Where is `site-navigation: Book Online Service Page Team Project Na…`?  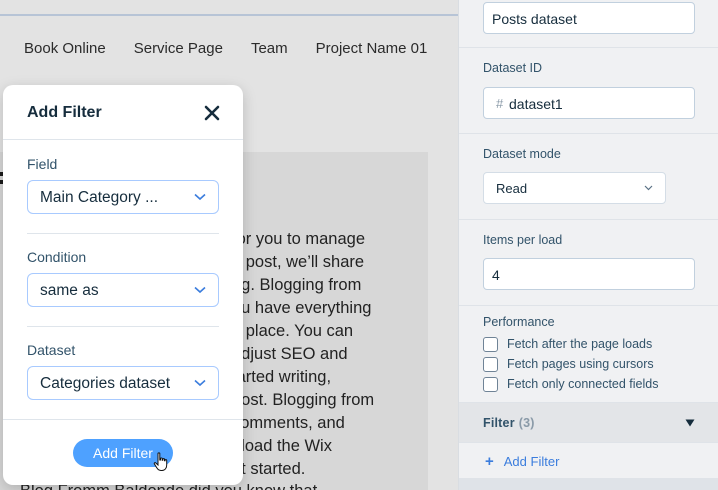 site-navigation: Book Online Service Page Team Project Na… is located at coordinates (225, 48).